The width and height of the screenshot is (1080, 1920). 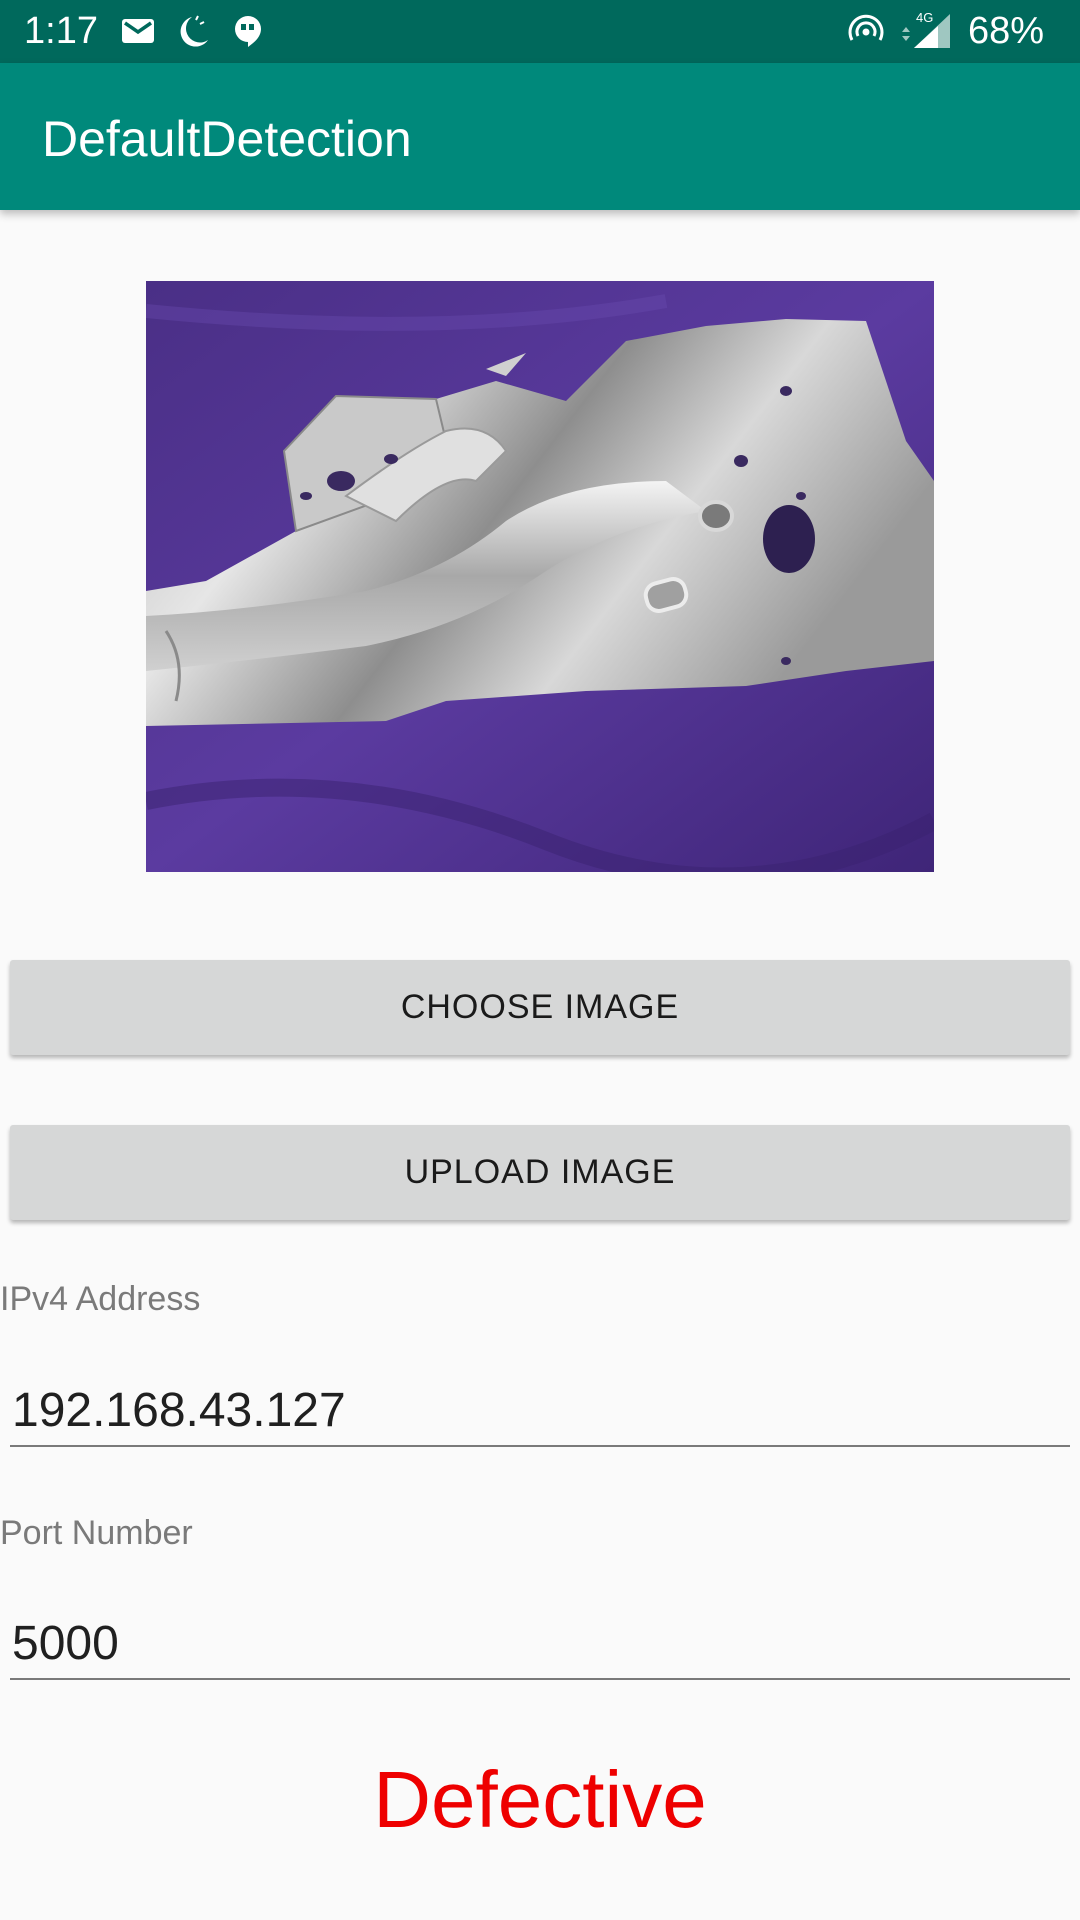 I want to click on port-number-input: 5000, so click(x=540, y=1644).